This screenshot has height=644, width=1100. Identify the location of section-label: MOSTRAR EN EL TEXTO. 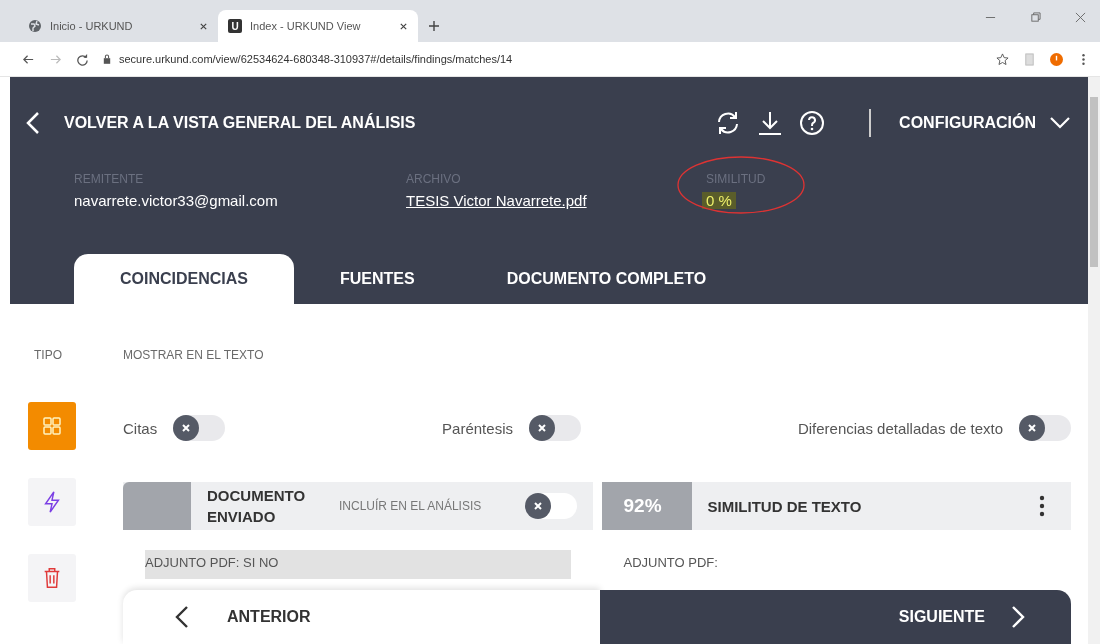
(194, 355).